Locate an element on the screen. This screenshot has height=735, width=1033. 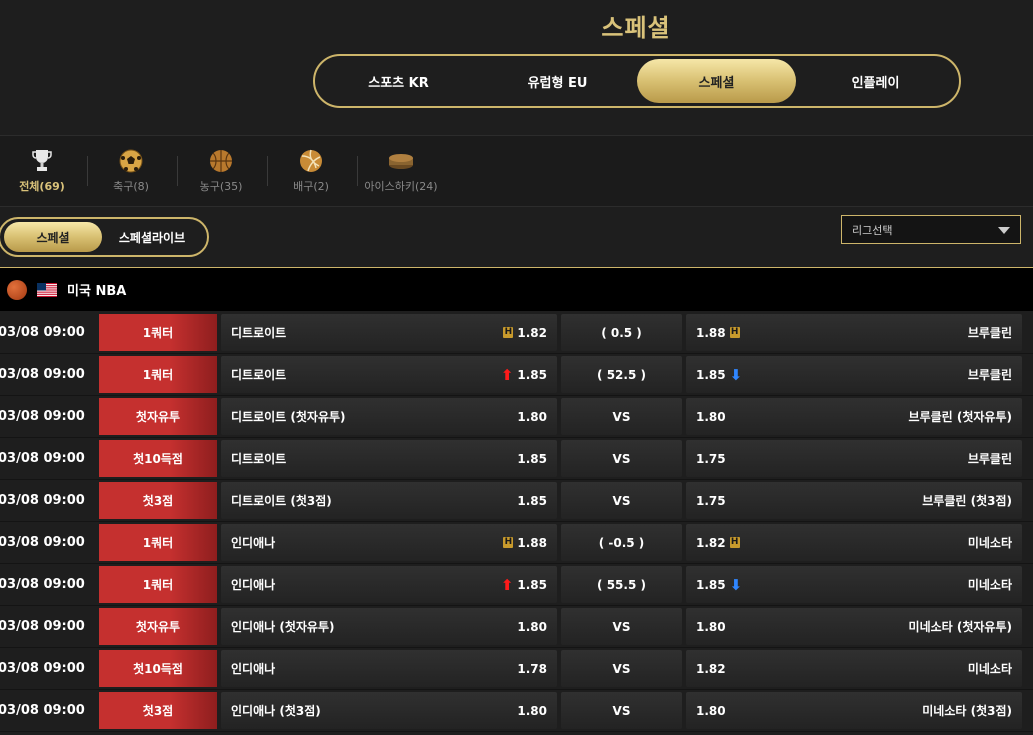
away-team-name: 브루클린 (첫자유투) is located at coordinates (960, 417).